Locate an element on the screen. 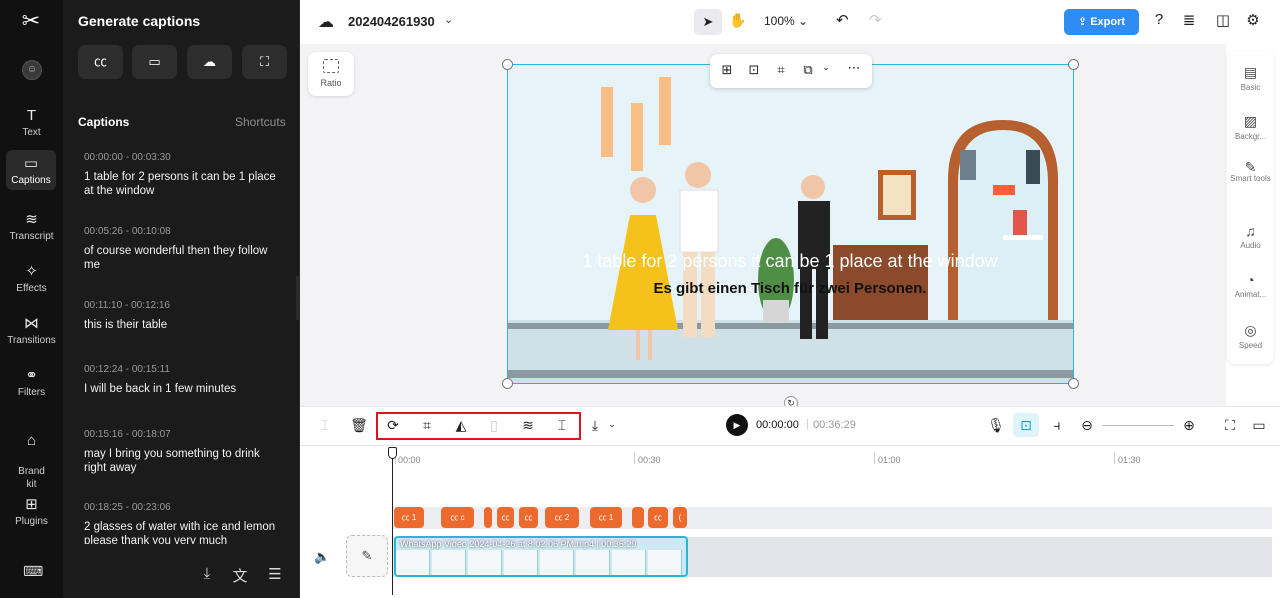 The width and height of the screenshot is (1280, 598). translate-icon: 文 is located at coordinates (240, 575).